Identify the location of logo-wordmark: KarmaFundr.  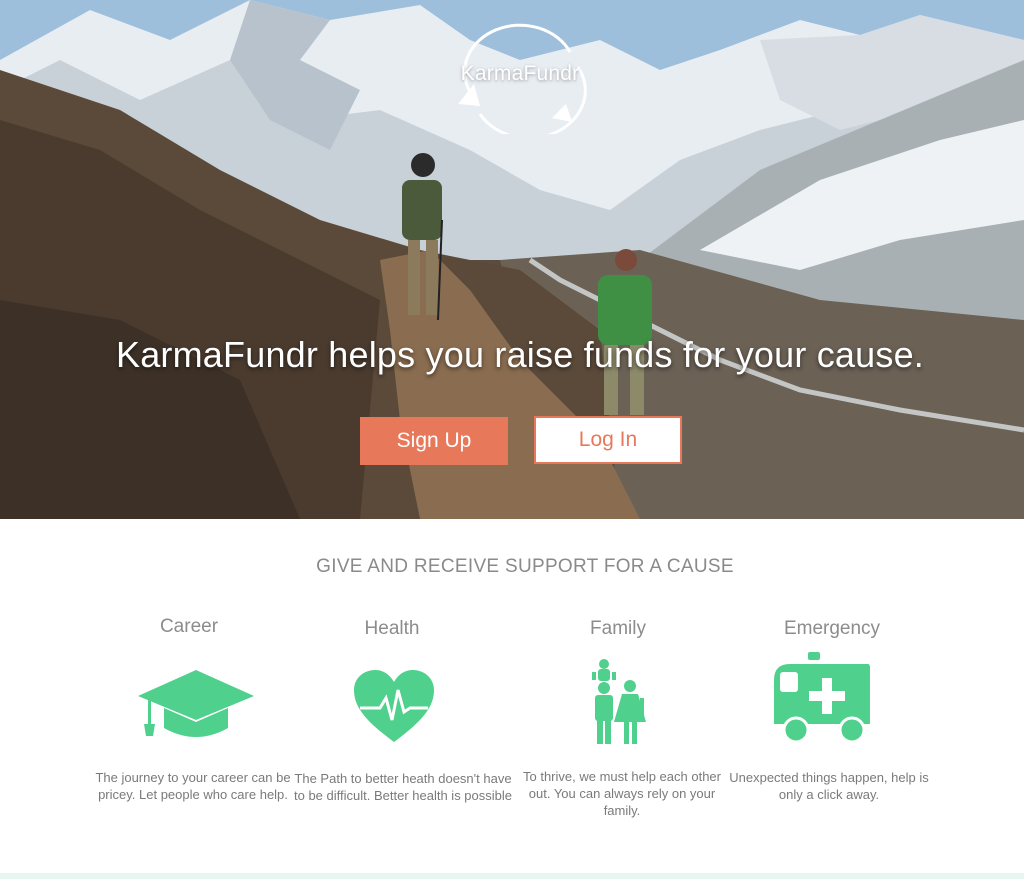
(520, 73).